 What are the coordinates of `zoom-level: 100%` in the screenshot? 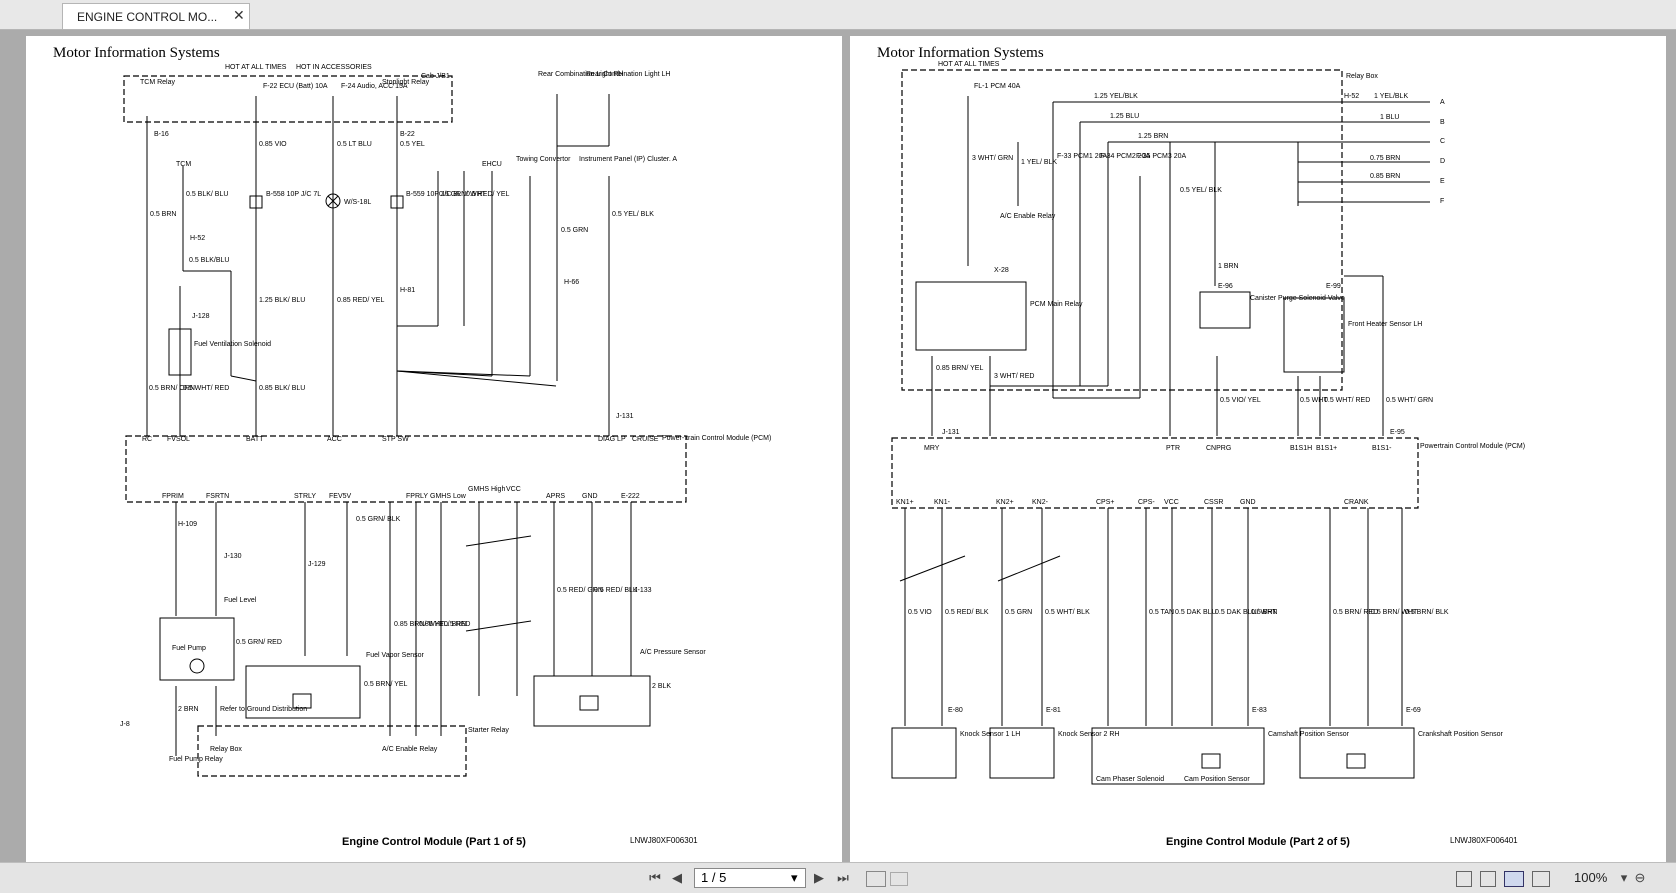 It's located at (1590, 877).